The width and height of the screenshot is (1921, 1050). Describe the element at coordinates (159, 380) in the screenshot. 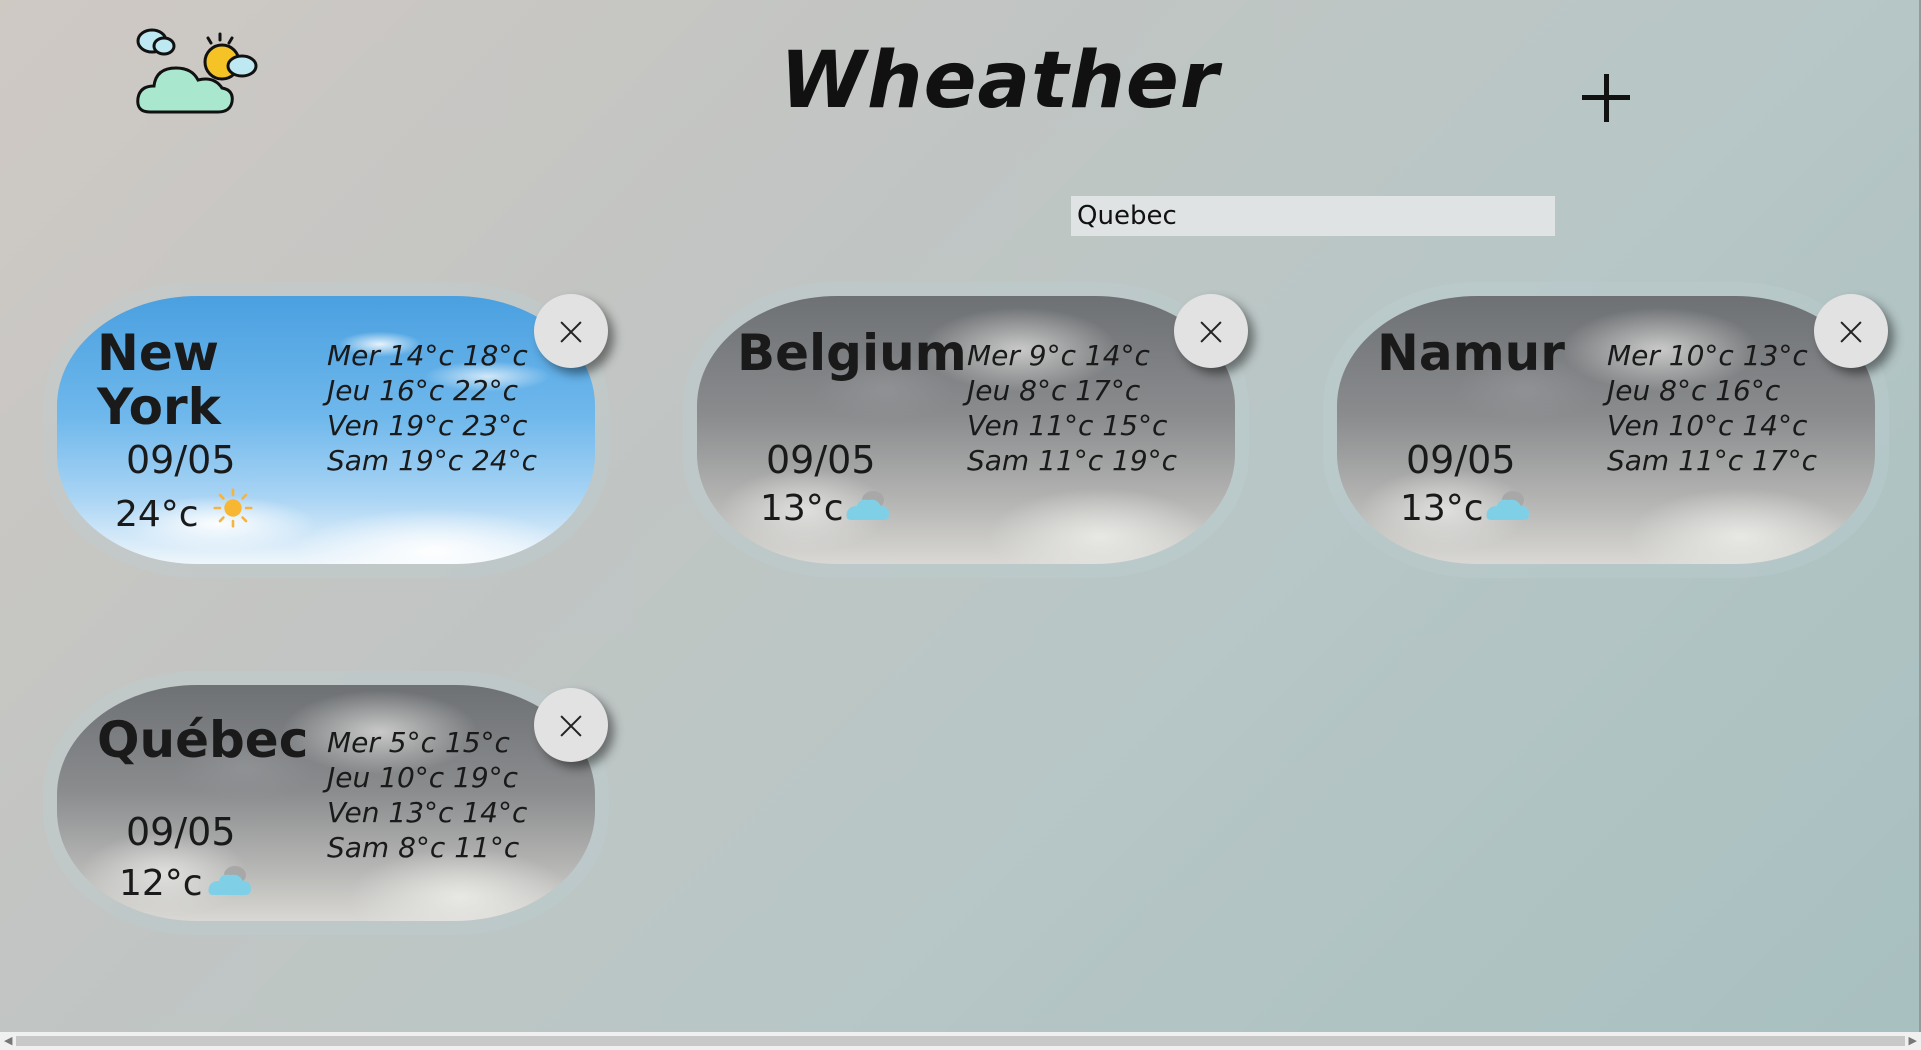

I see `city-name: New York` at that location.